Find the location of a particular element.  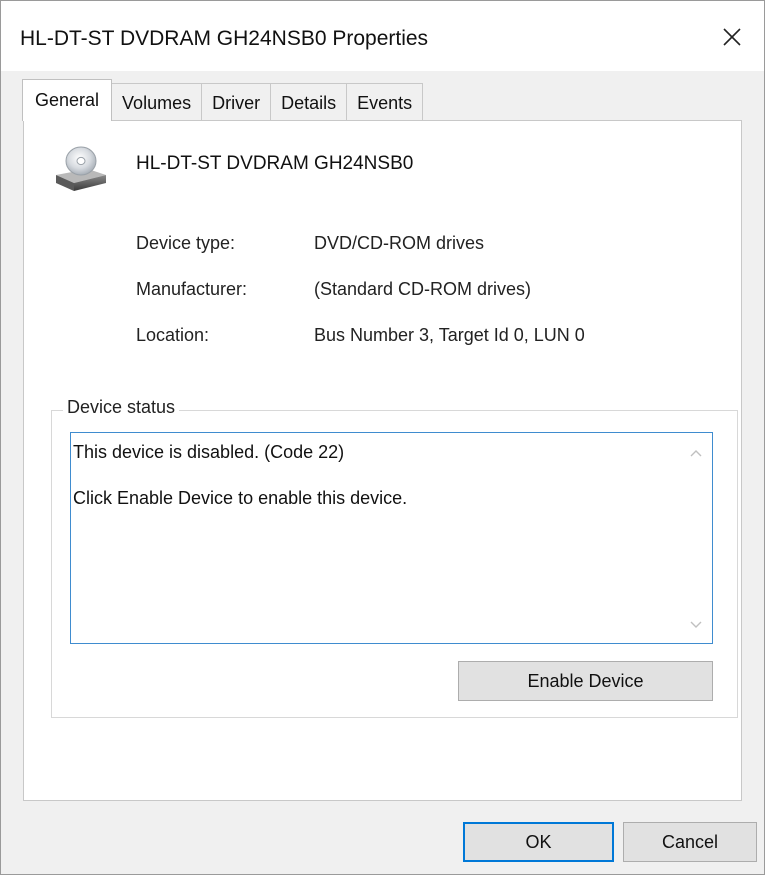

cancel-button: Cancel is located at coordinates (690, 842).